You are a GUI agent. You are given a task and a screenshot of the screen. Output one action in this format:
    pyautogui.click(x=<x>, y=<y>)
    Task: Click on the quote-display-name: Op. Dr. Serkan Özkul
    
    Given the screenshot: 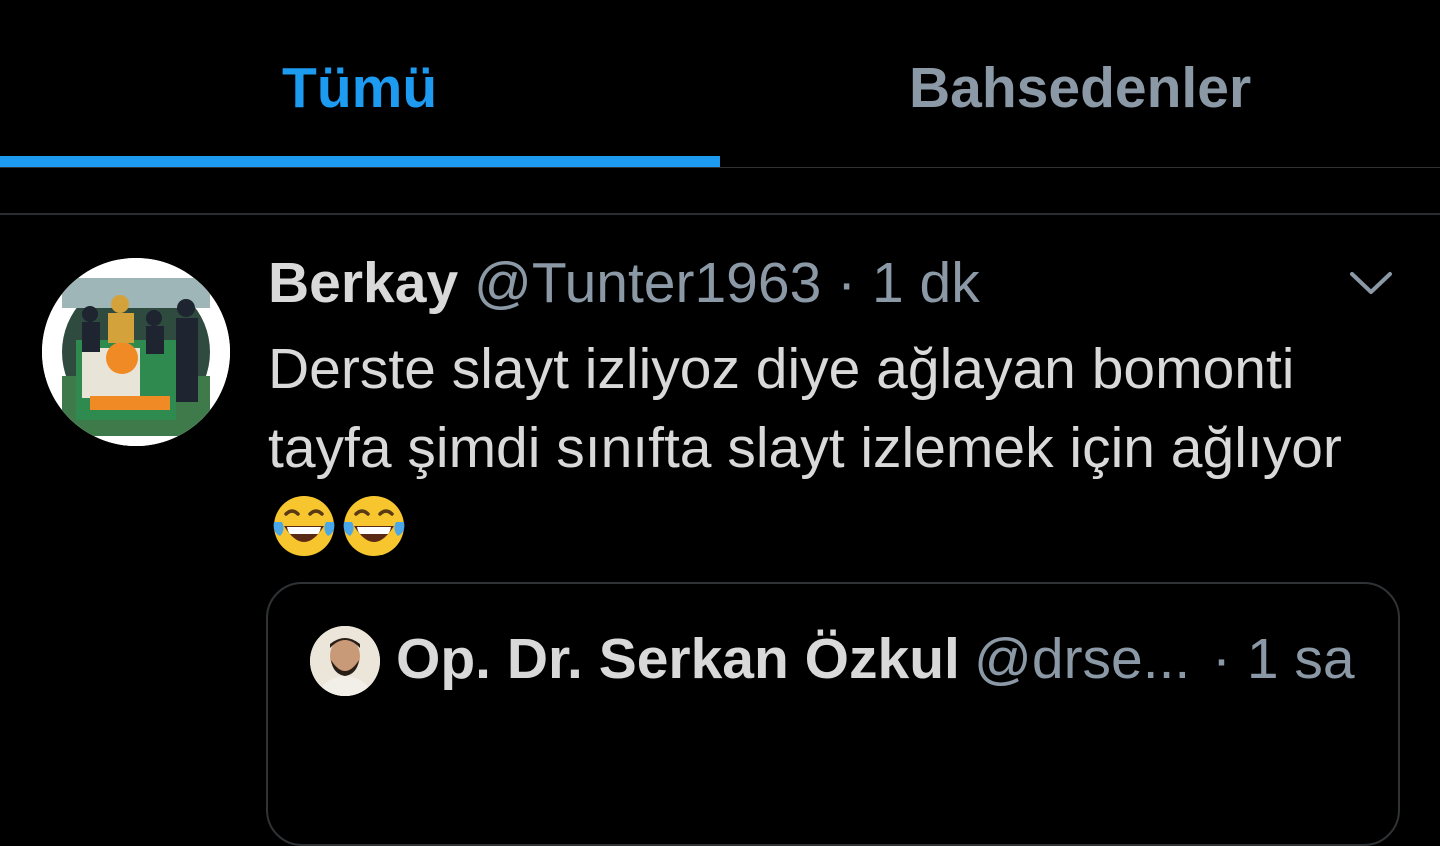 What is the action you would take?
    pyautogui.click(x=678, y=659)
    